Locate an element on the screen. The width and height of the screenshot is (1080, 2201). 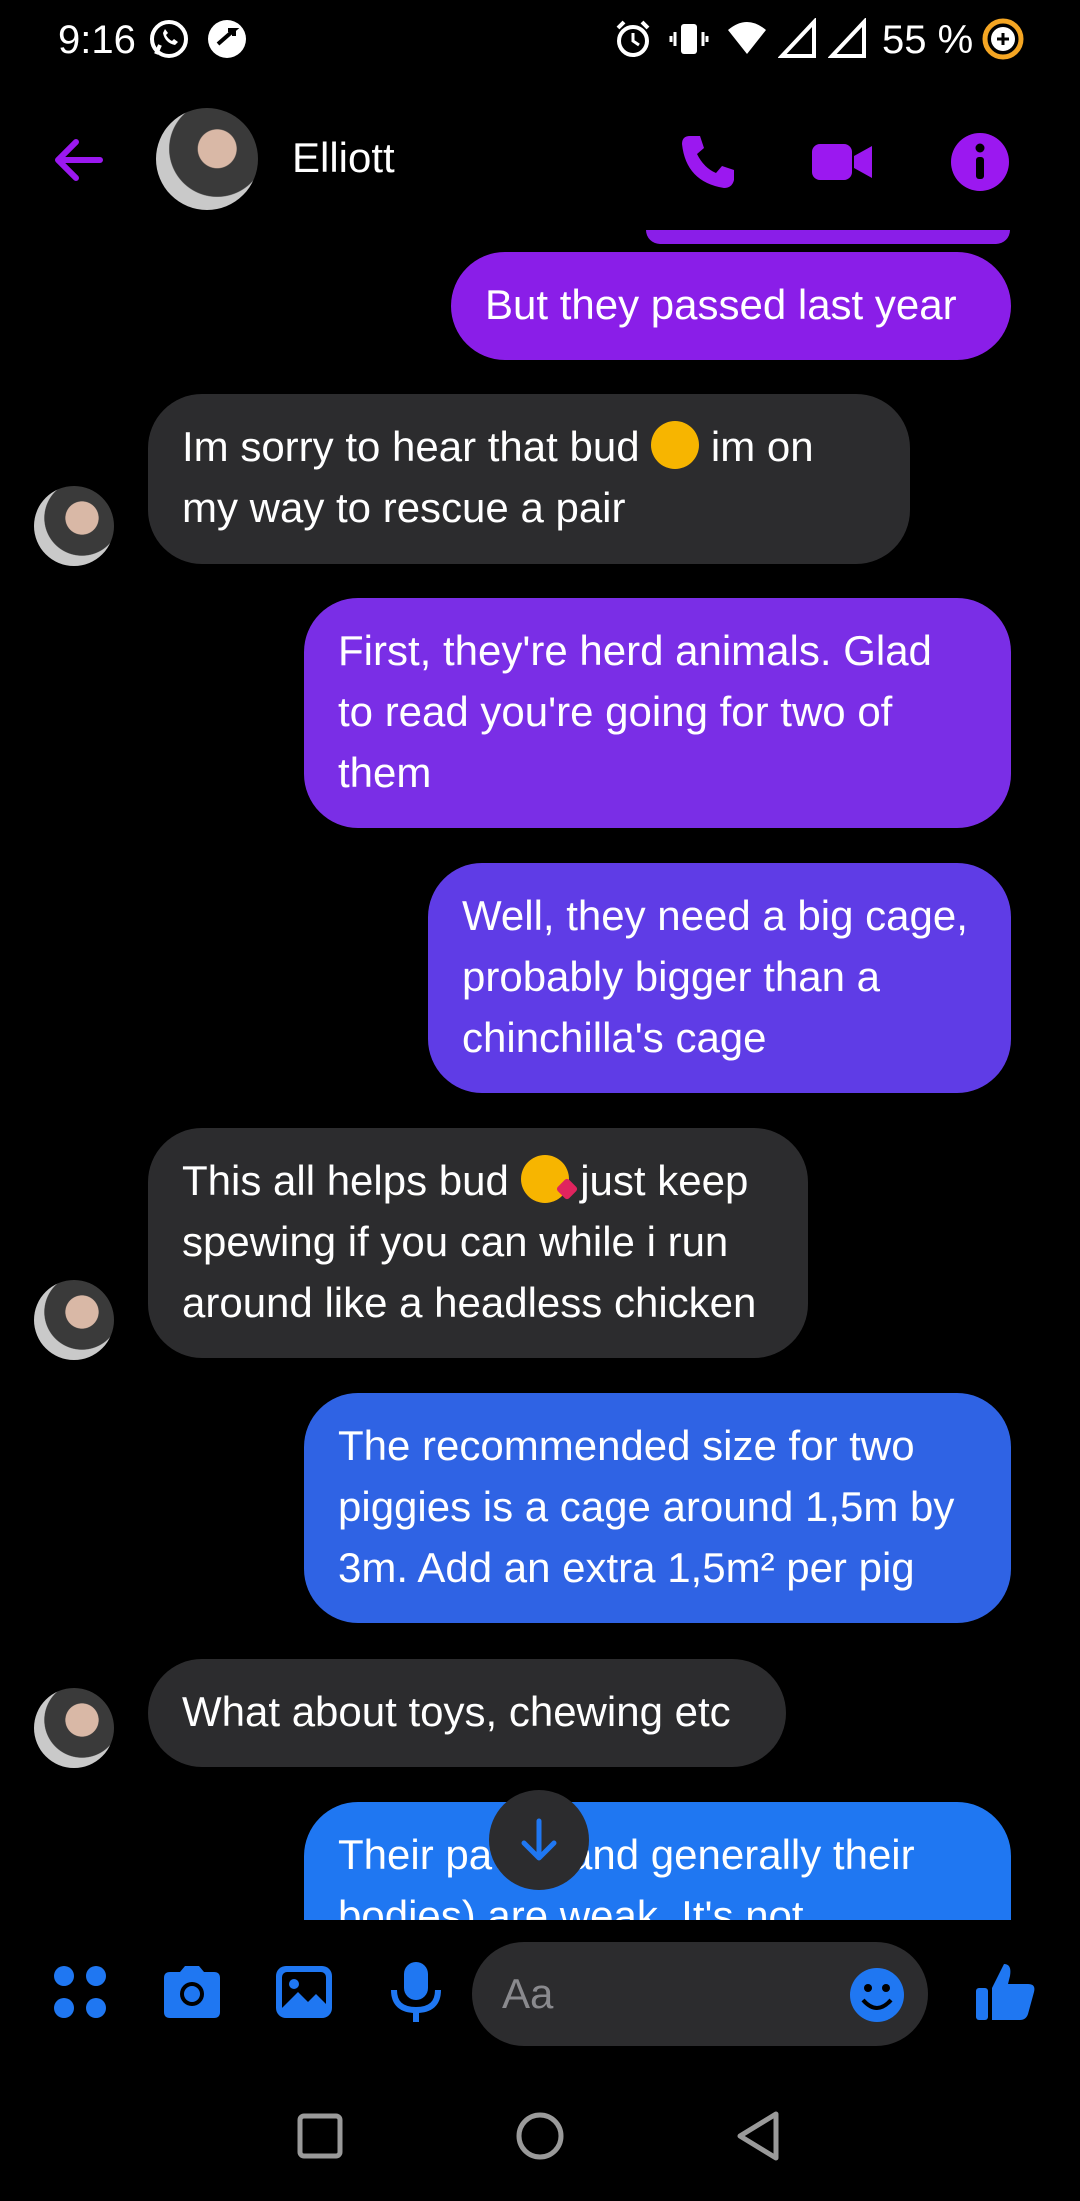
signal-icon is located at coordinates (797, 38).